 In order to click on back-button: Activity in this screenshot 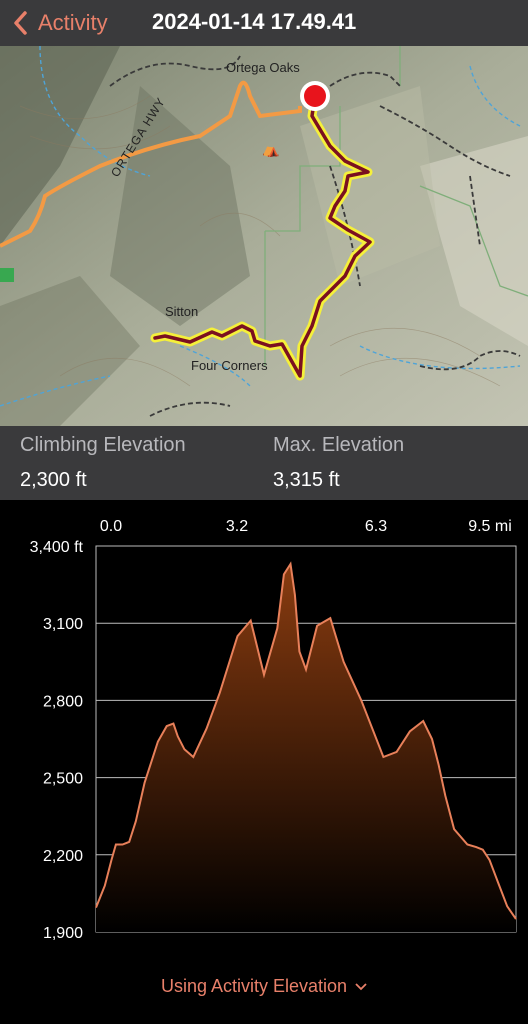, I will do `click(59, 23)`.